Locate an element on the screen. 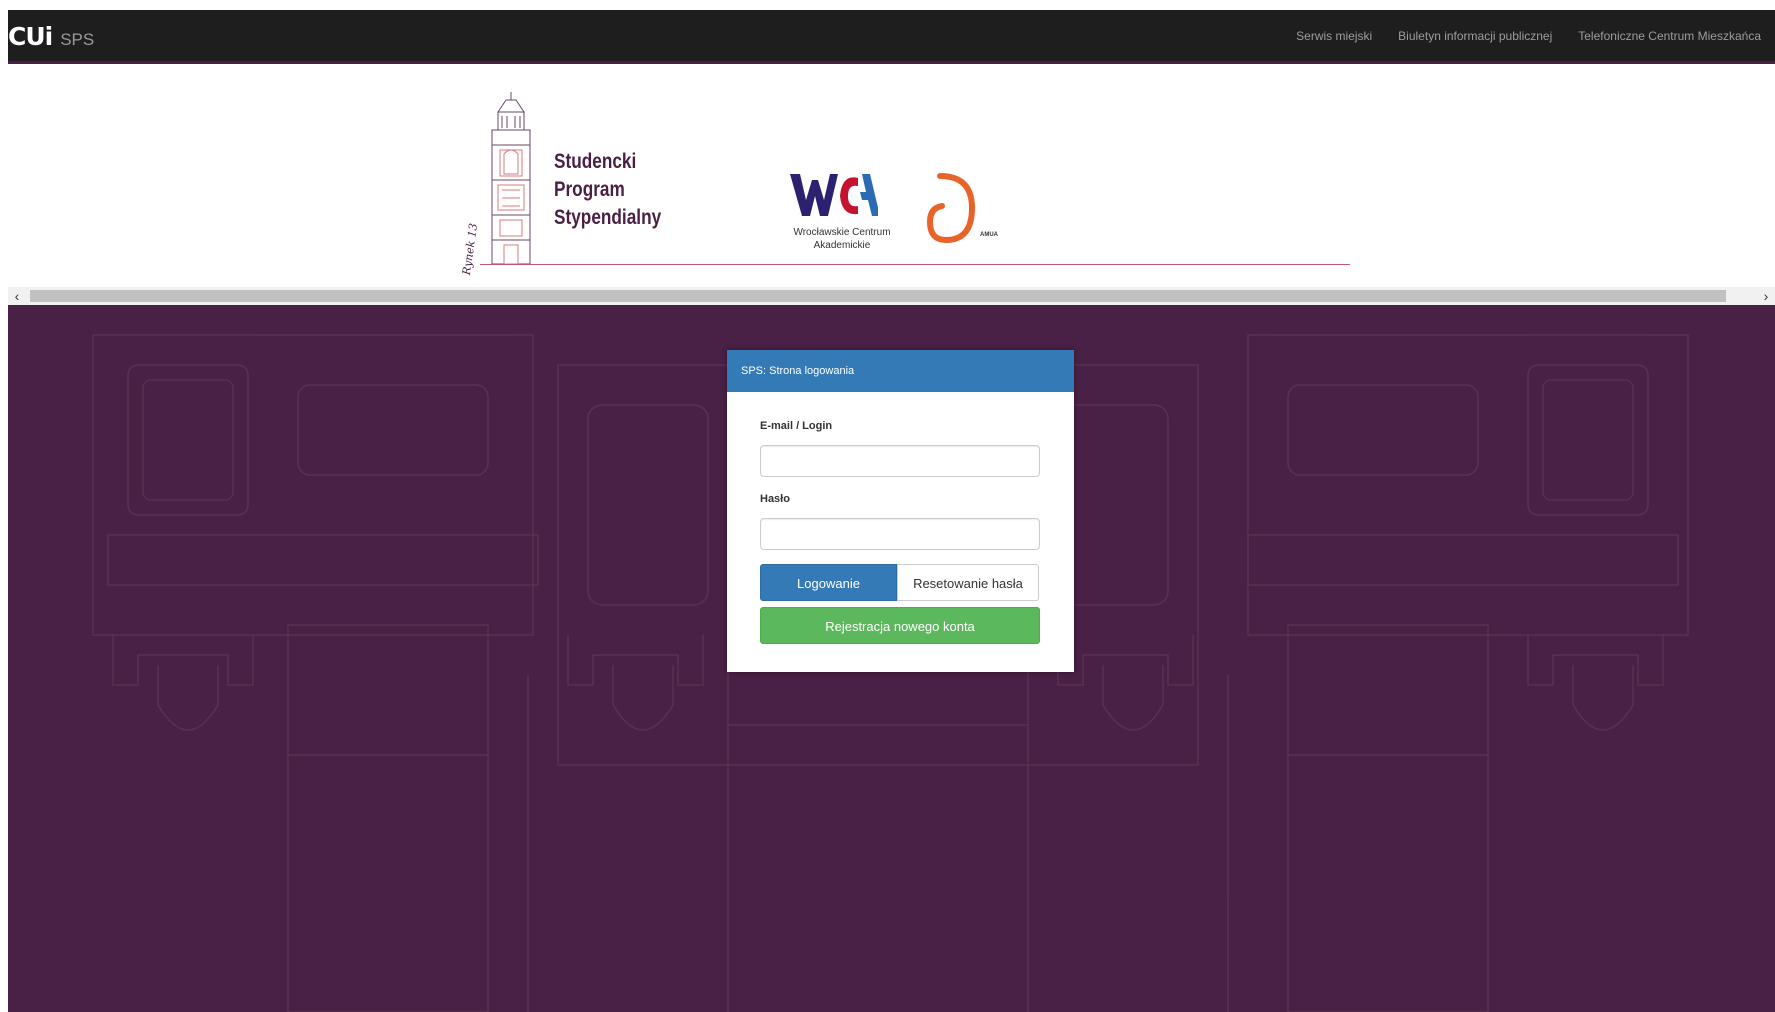 This screenshot has height=1012, width=1775. banner-divider is located at coordinates (915, 264).